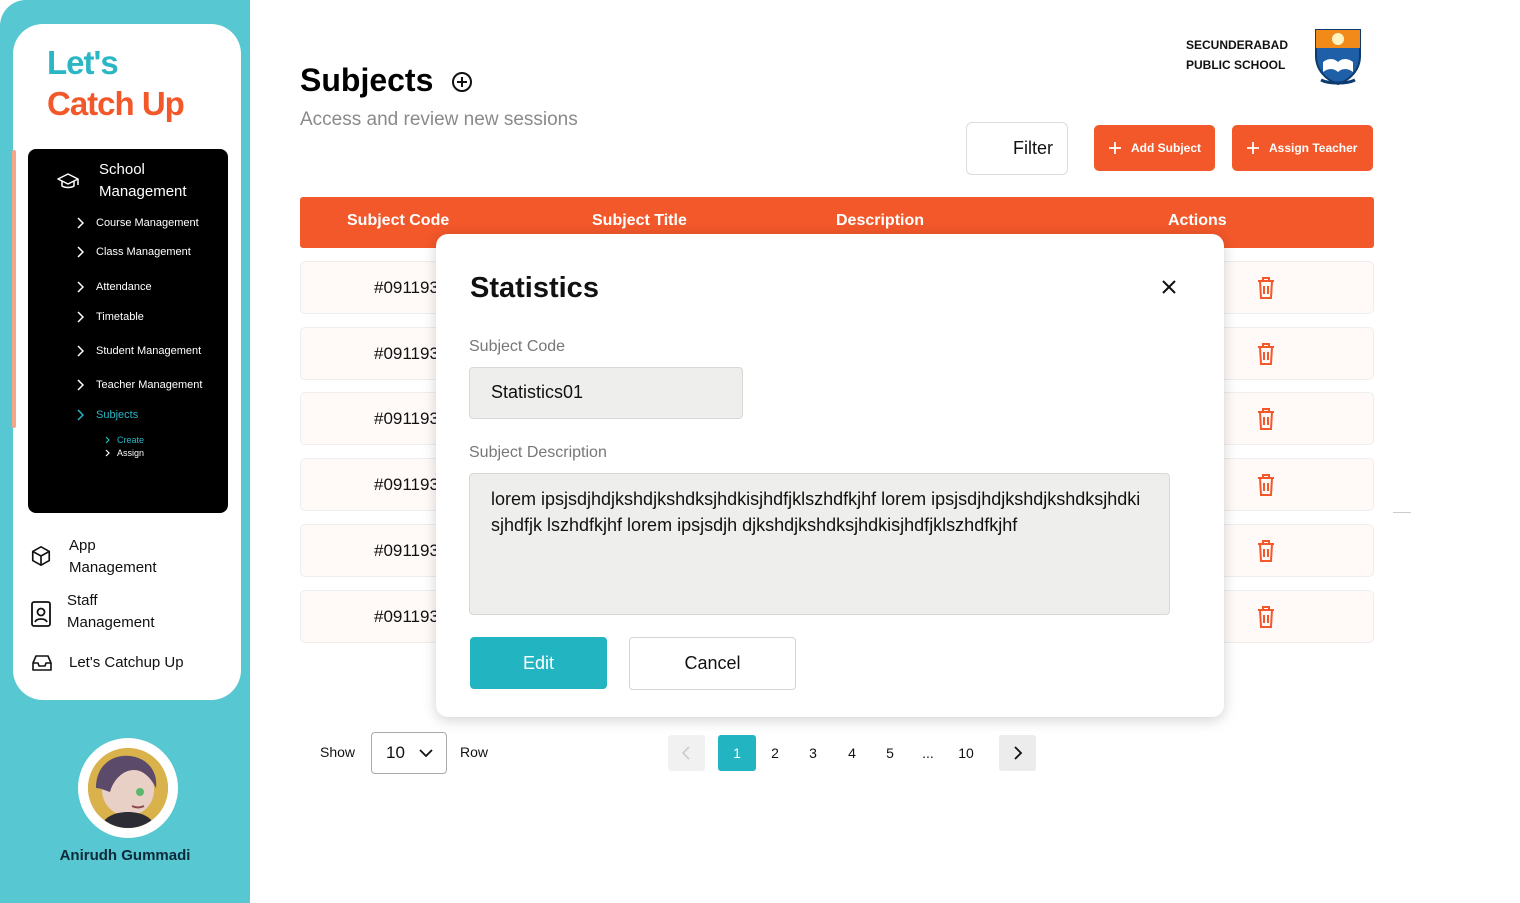  What do you see at coordinates (1237, 55) in the screenshot?
I see `school-name: SECUNDERABAD PUBLIC SCHOOL` at bounding box center [1237, 55].